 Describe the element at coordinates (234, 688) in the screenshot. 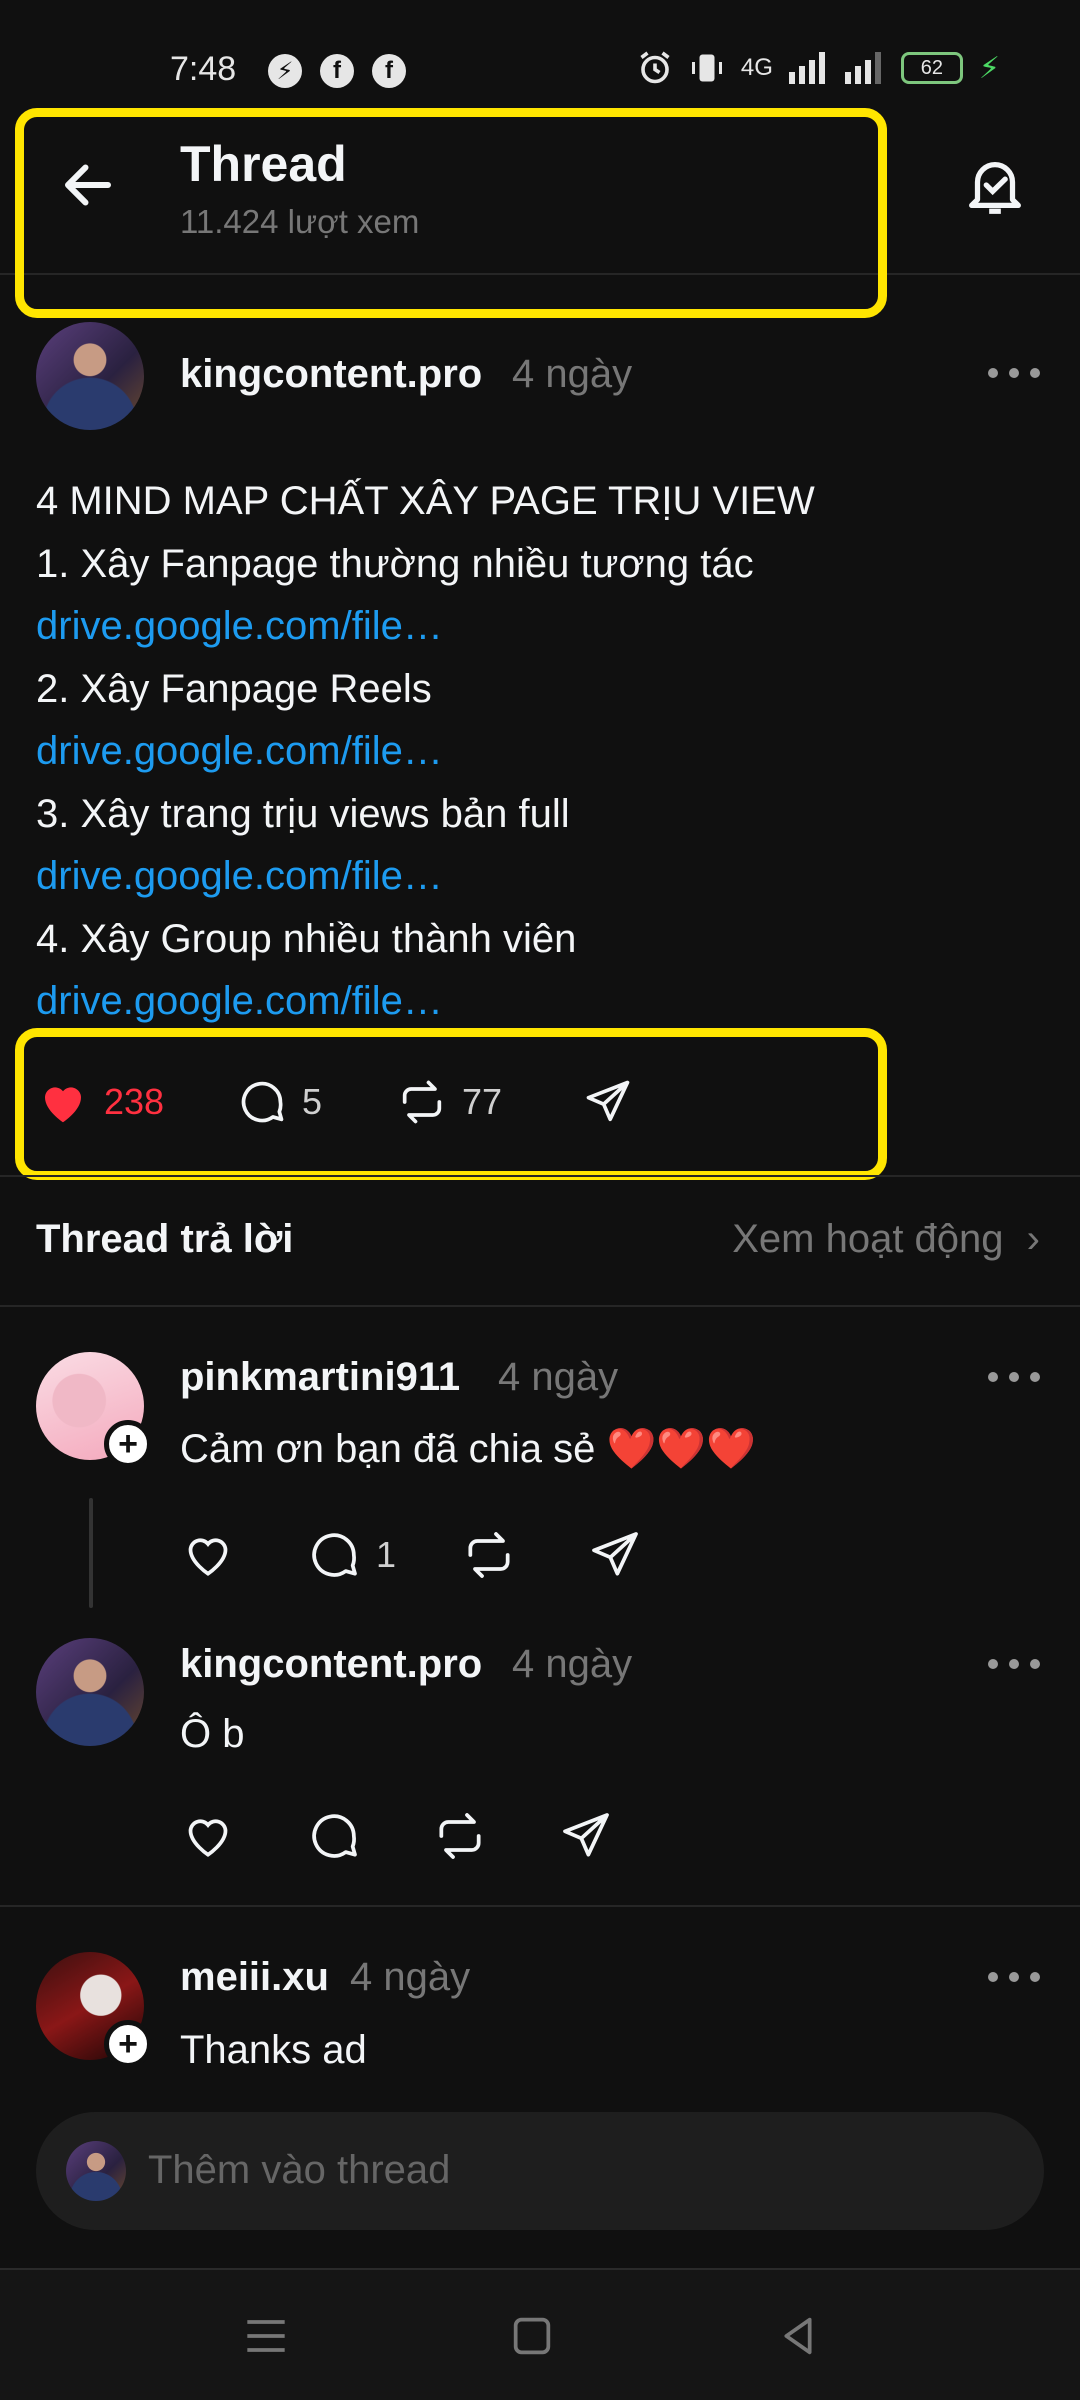

I see `post-line: 2. Xây Fanpage Reels` at that location.